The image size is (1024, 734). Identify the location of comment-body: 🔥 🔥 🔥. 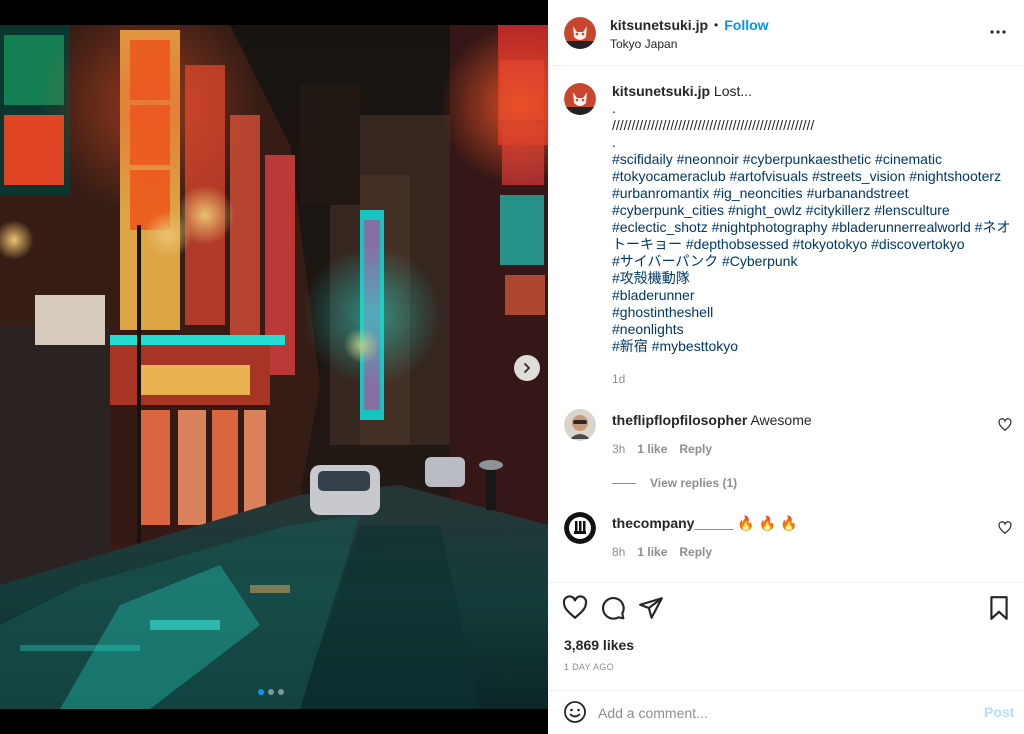
(767, 523).